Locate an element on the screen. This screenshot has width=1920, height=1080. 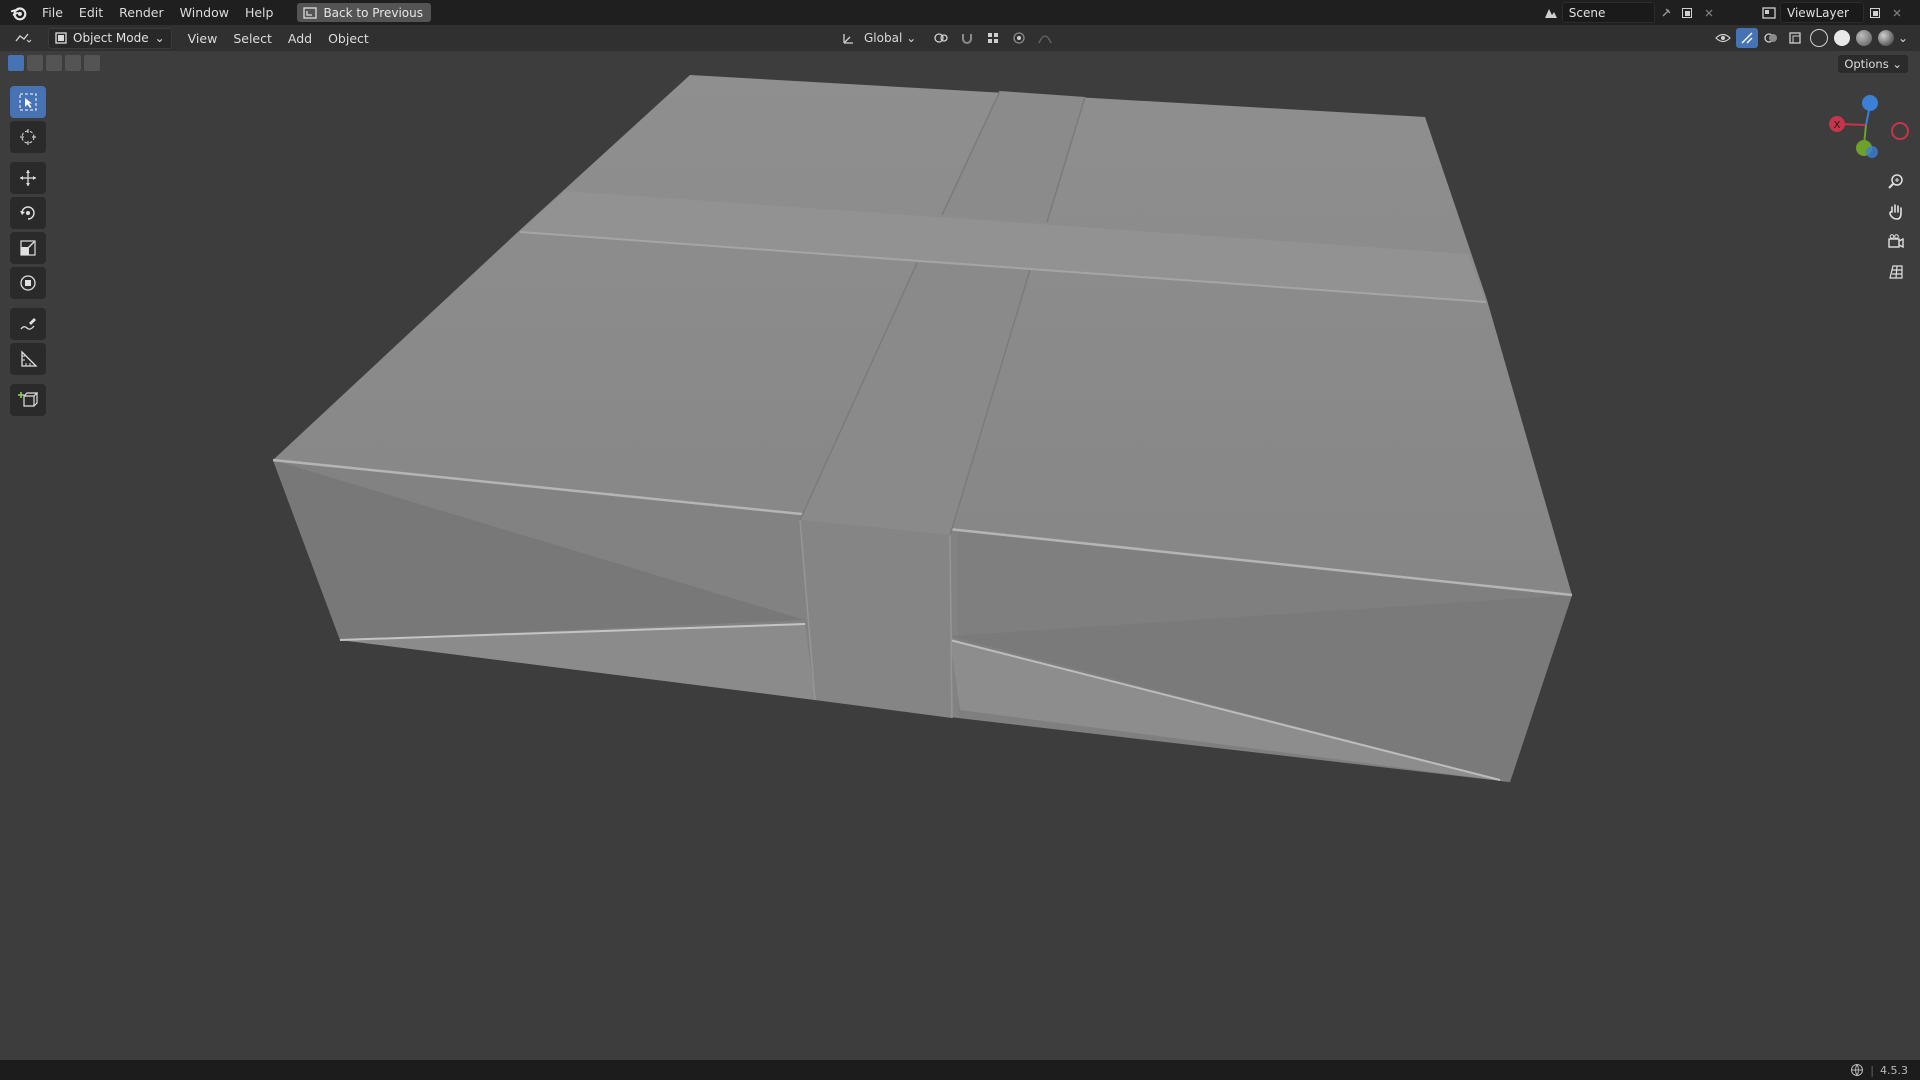
add-cube-tool is located at coordinates (28, 400).